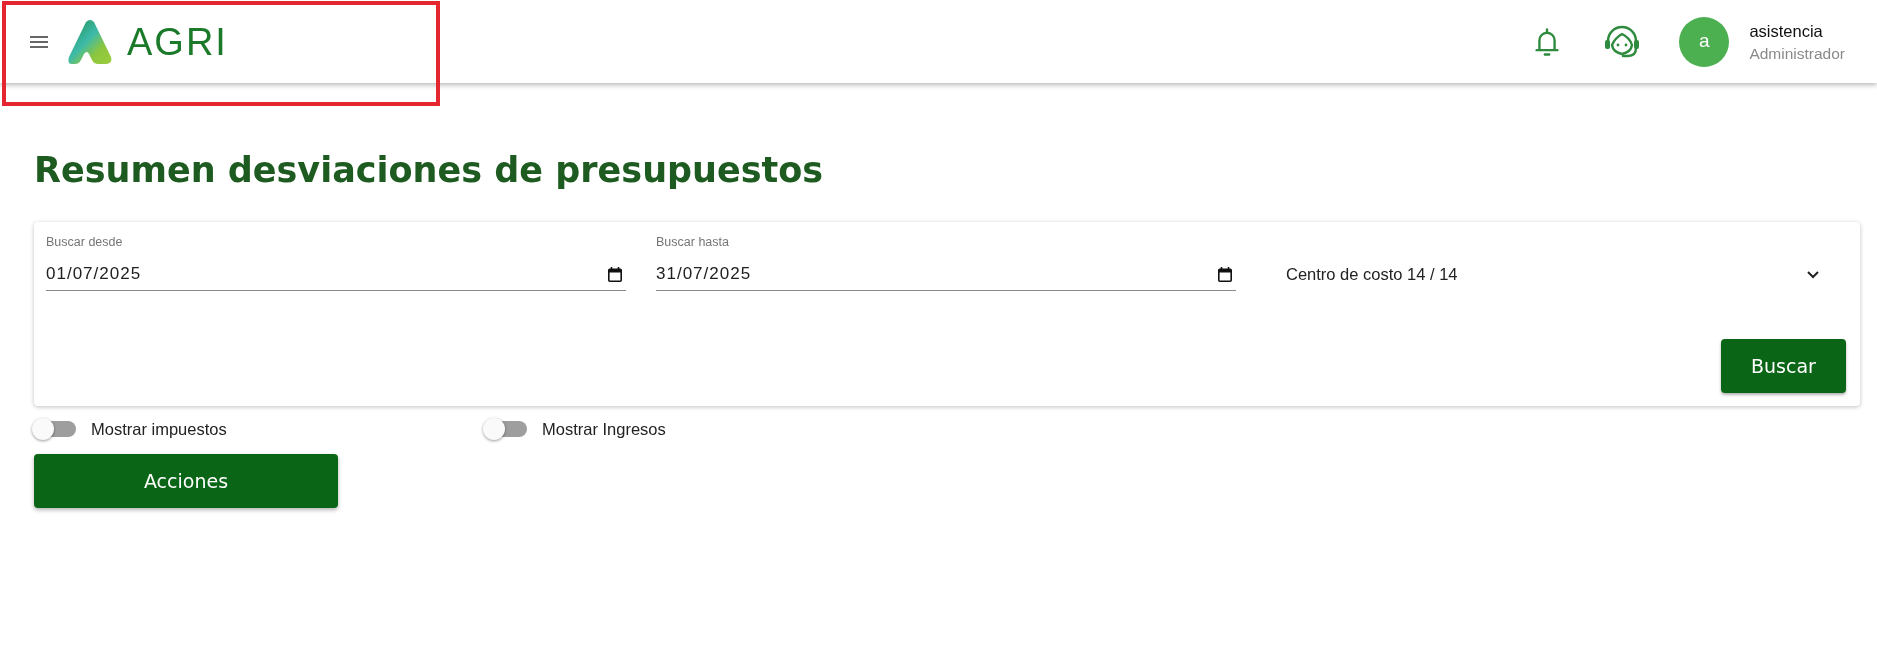 The width and height of the screenshot is (1877, 648). I want to click on chevron-down-icon, so click(1813, 274).